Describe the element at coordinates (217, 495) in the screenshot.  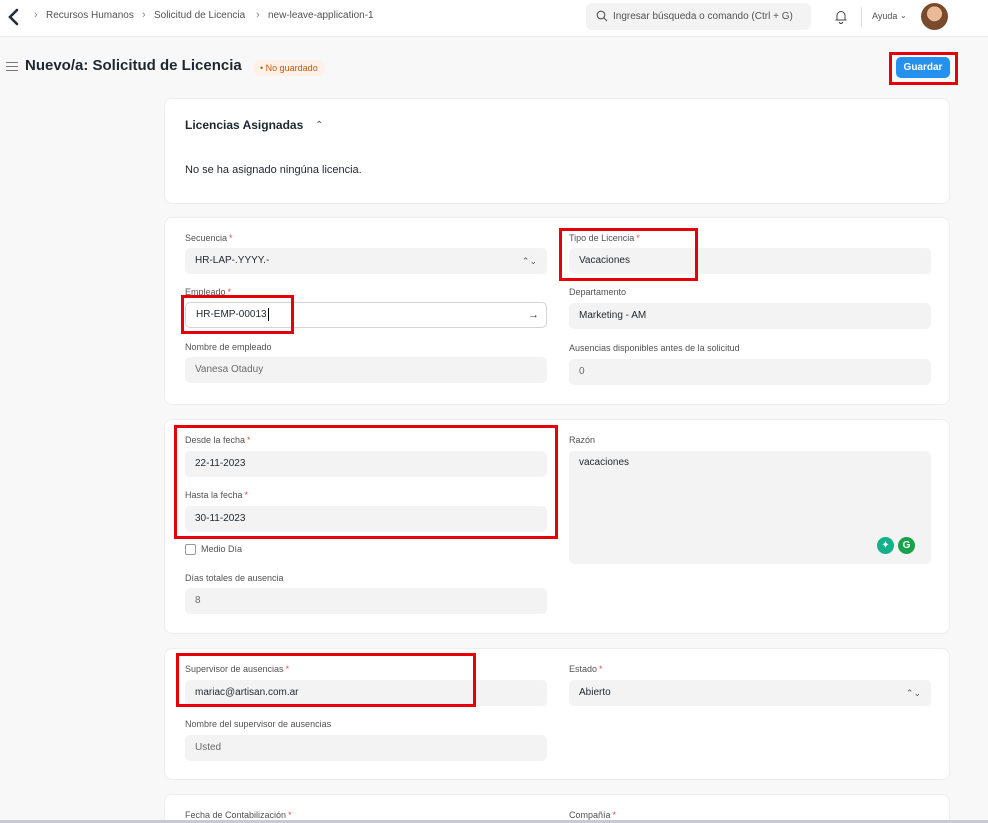
I see `field-label: Hasta la fecha *` at that location.